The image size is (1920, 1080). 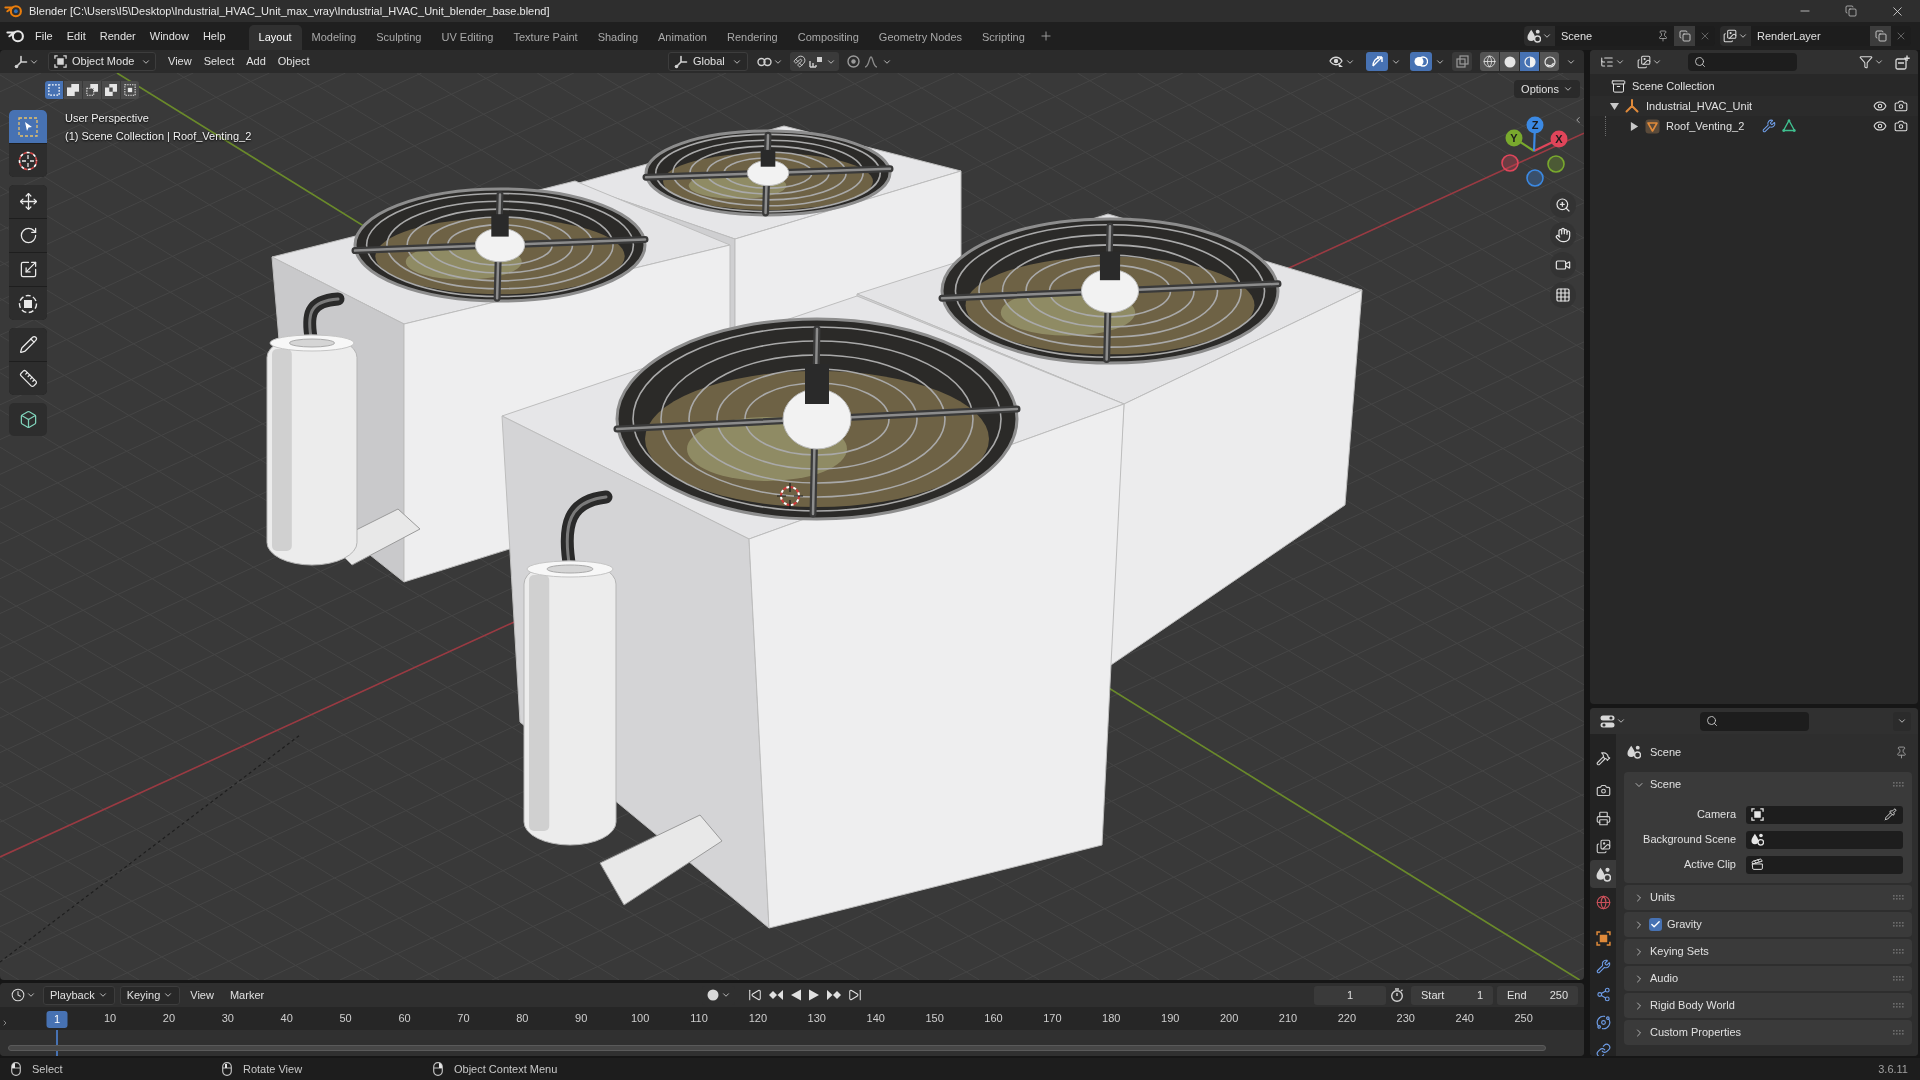 What do you see at coordinates (796, 995) in the screenshot?
I see `play-reverse-icon` at bounding box center [796, 995].